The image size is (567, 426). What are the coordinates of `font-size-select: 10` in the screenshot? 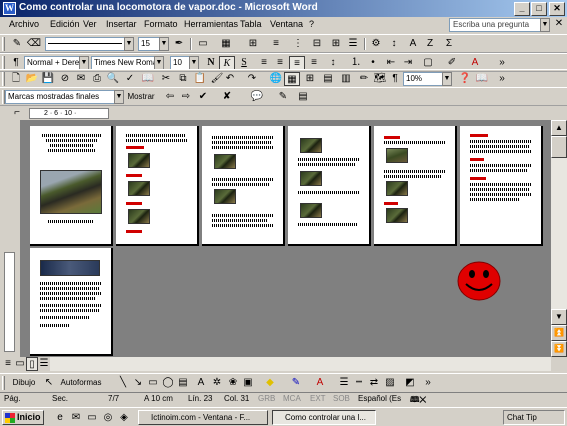 It's located at (180, 63).